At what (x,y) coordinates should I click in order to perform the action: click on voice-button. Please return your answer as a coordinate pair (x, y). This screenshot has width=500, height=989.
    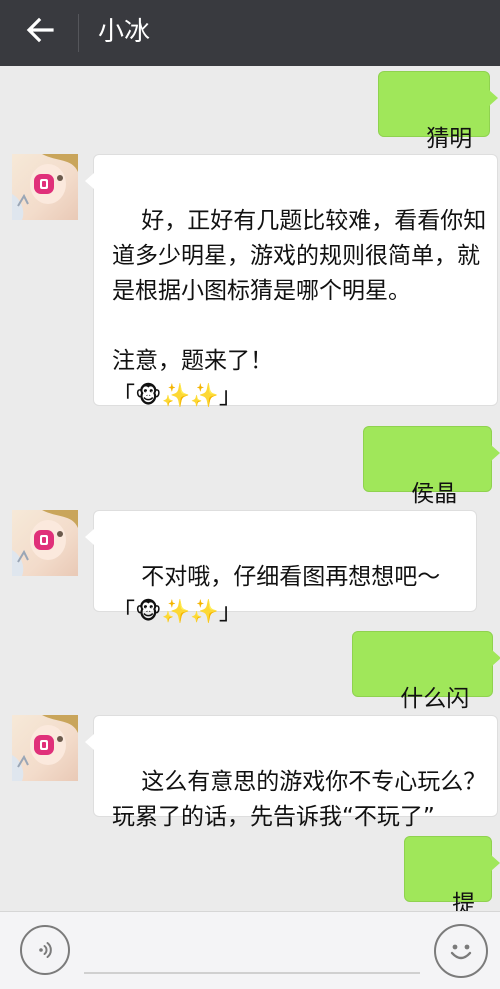
    Looking at the image, I should click on (45, 950).